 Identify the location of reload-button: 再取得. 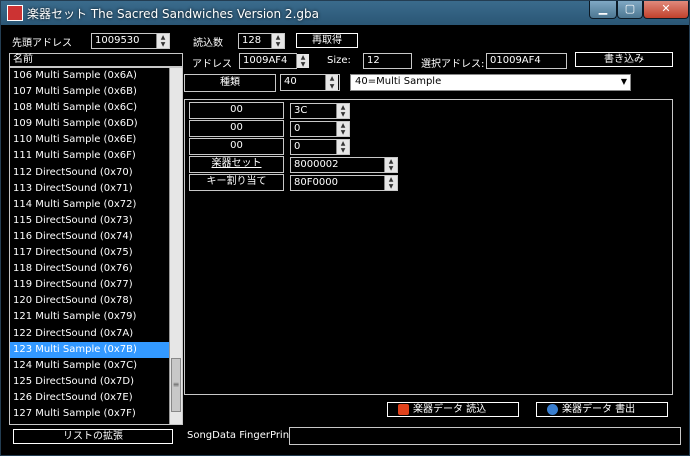
(327, 40).